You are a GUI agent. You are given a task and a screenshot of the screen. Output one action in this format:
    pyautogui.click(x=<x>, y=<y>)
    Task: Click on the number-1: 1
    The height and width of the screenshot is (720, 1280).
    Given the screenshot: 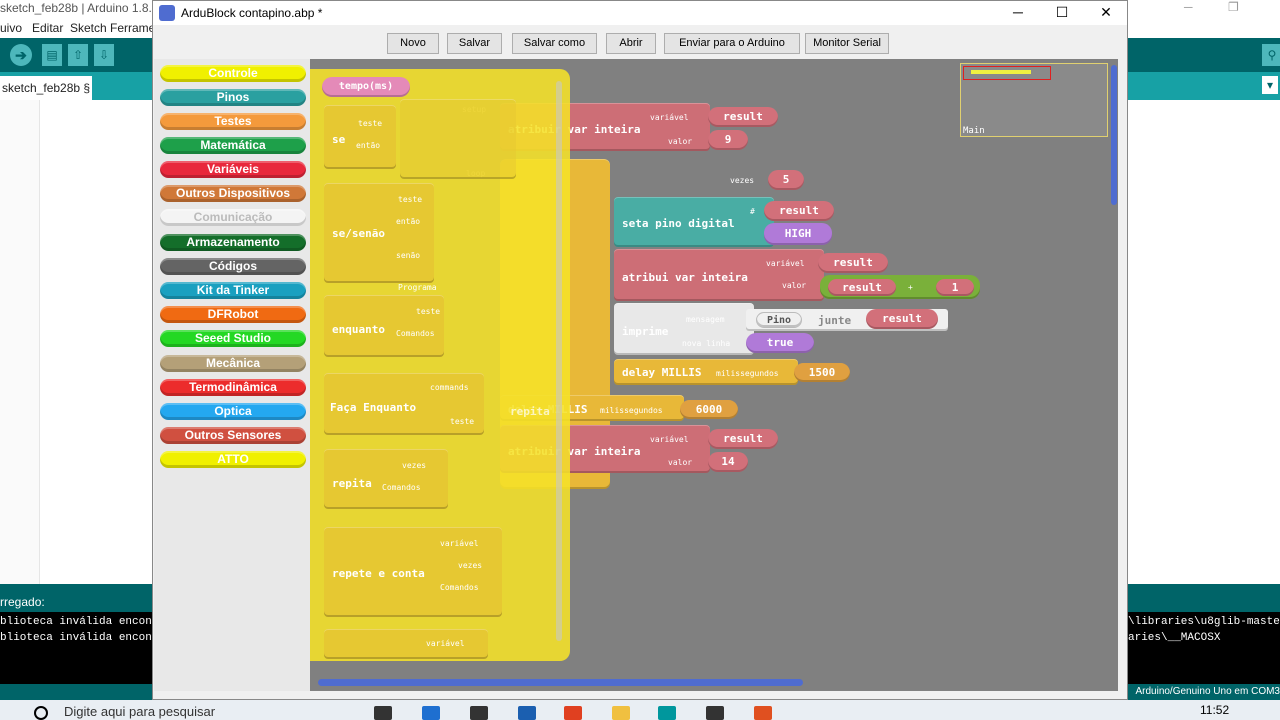 What is the action you would take?
    pyautogui.click(x=955, y=287)
    